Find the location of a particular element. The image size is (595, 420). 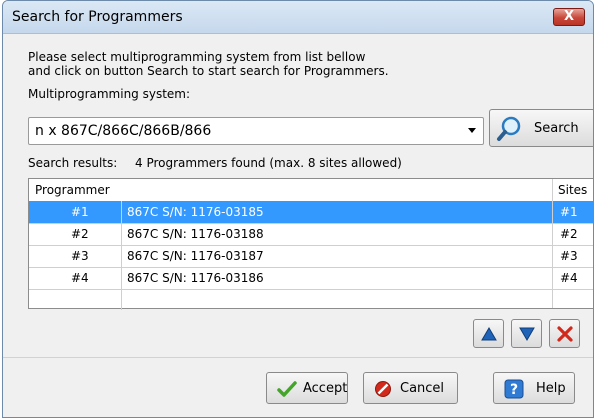

close-button: X is located at coordinates (569, 17).